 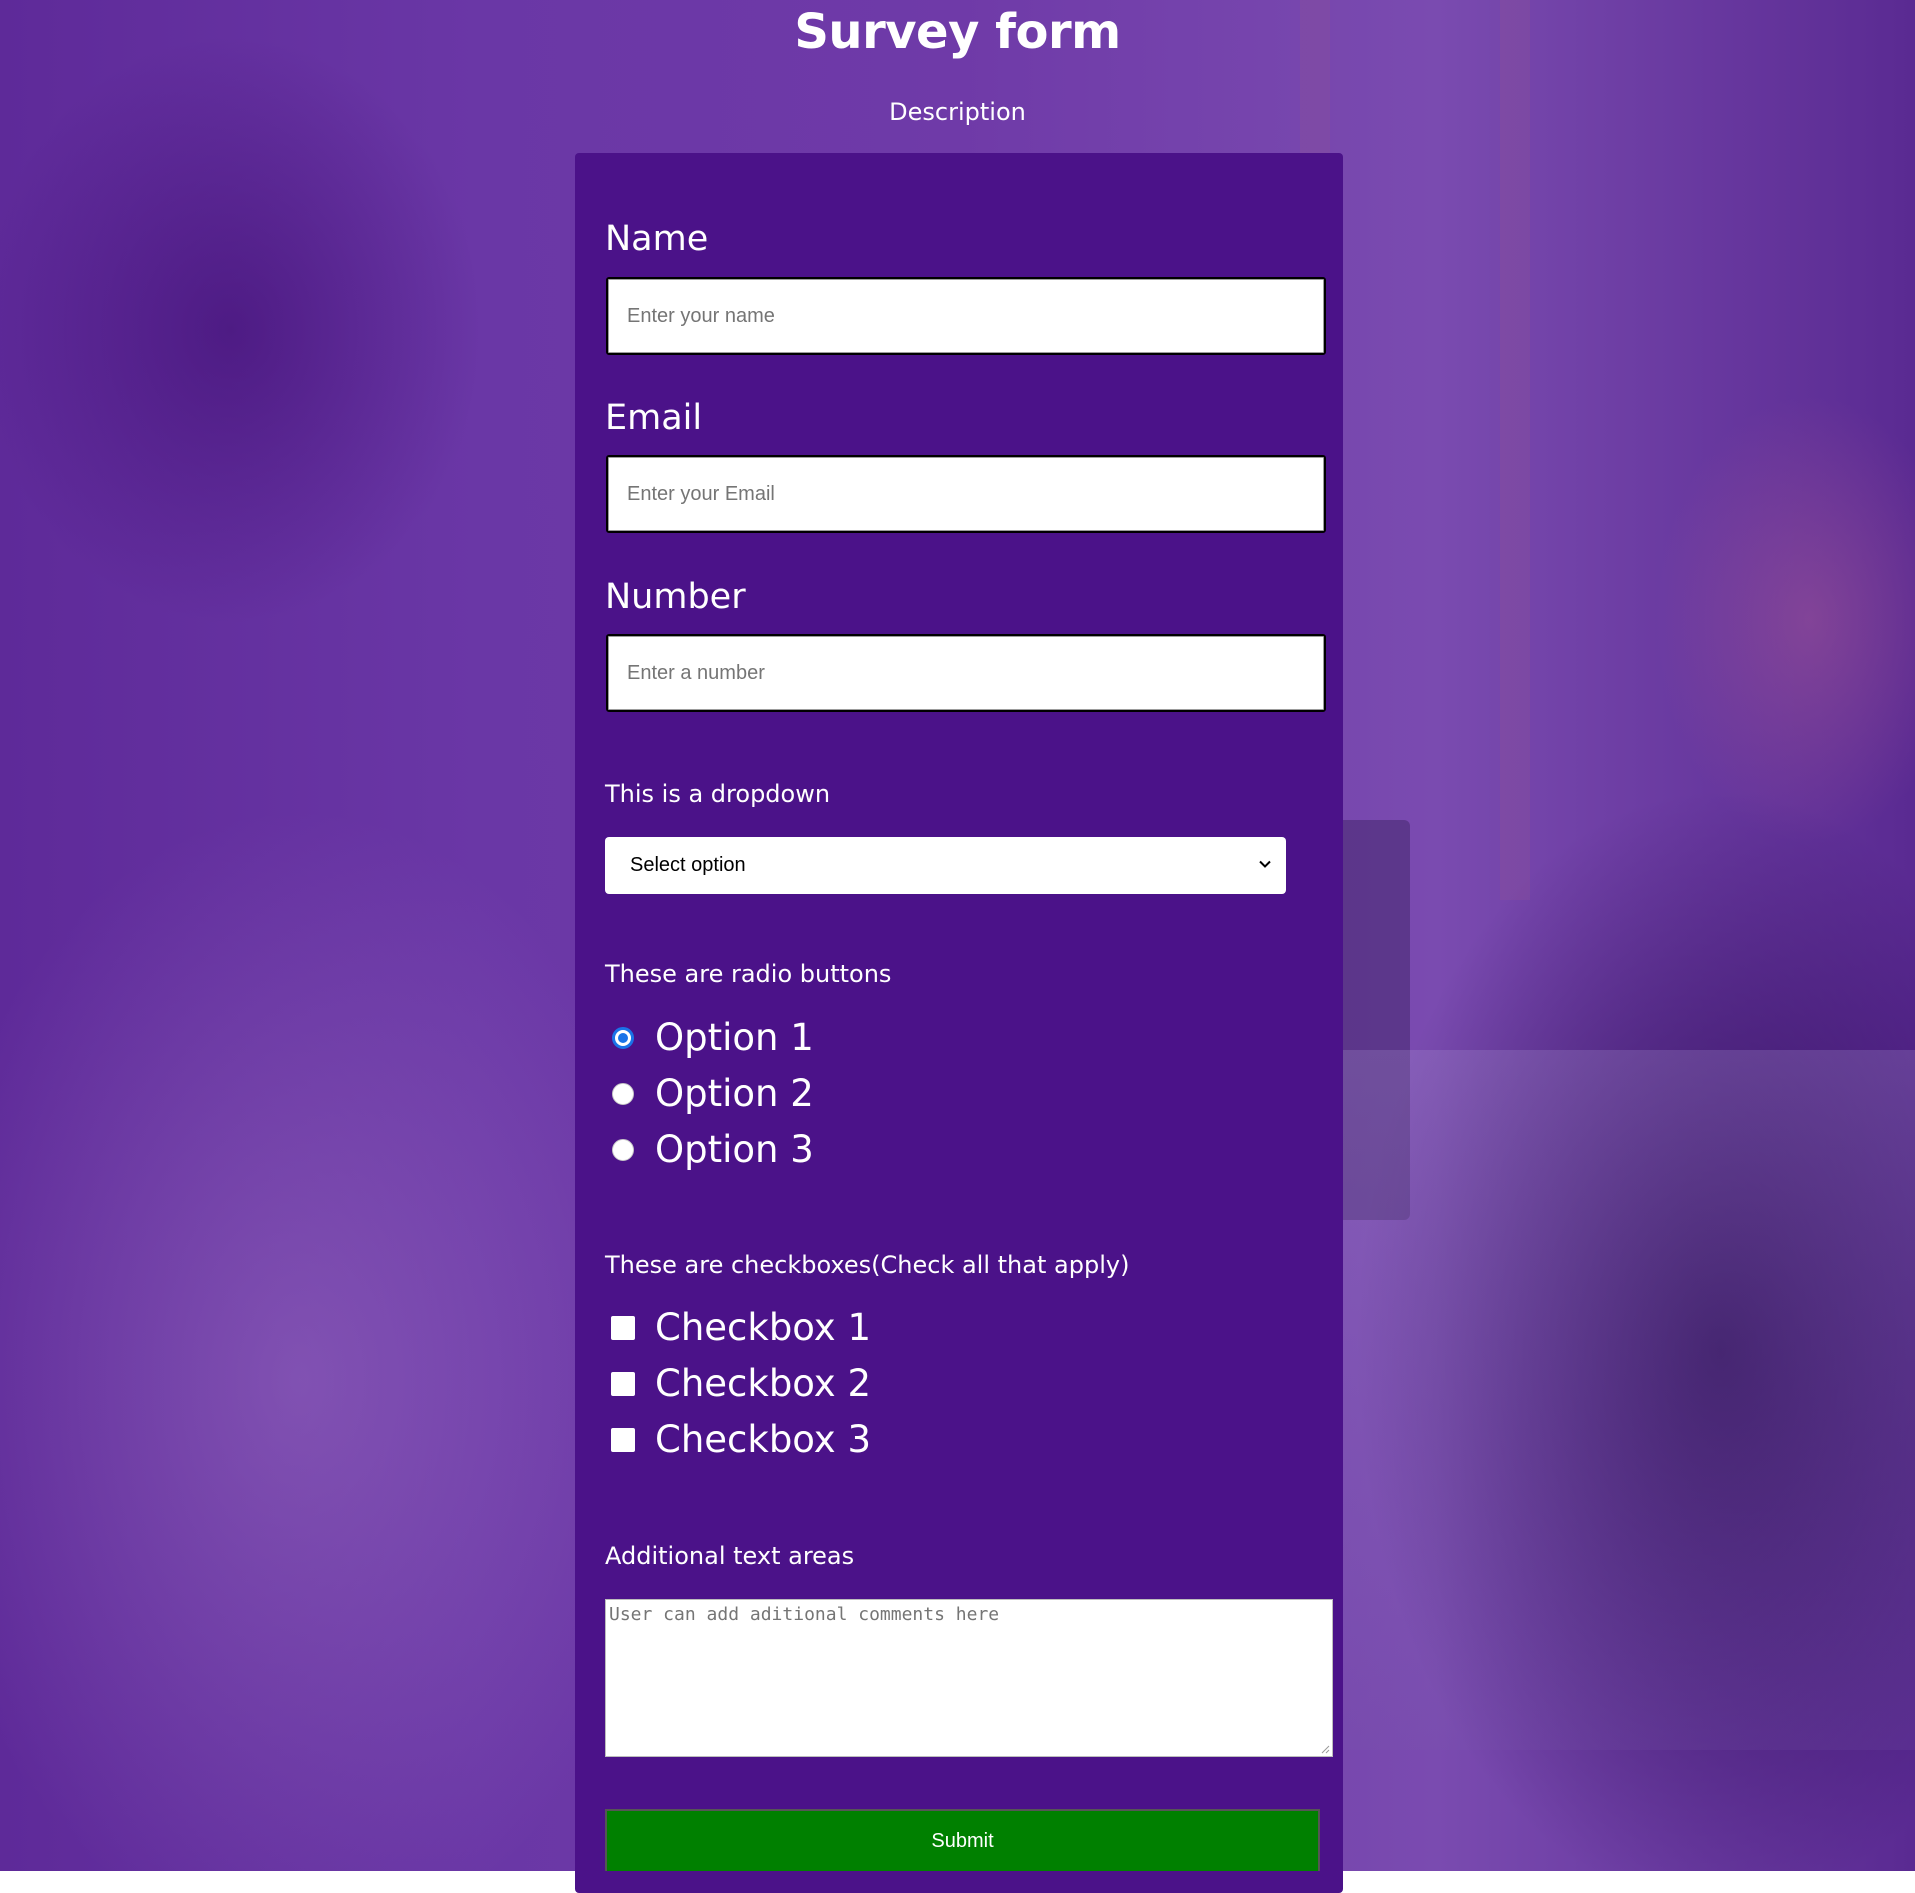 What do you see at coordinates (962, 1840) in the screenshot?
I see `submit-button: Submit` at bounding box center [962, 1840].